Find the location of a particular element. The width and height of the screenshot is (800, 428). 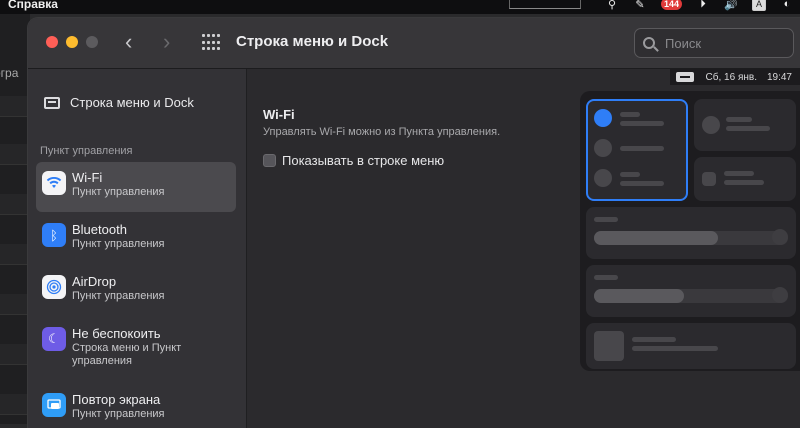

show-in-menubar-checkbox: Показывать в строке меню is located at coordinates (353, 160).